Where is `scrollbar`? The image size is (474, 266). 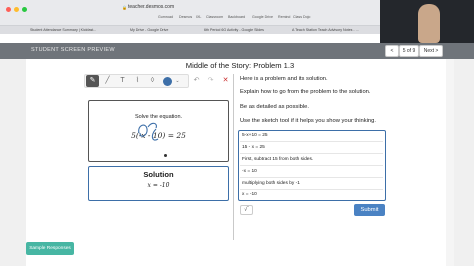
scrollbar is located at coordinates (450, 162).